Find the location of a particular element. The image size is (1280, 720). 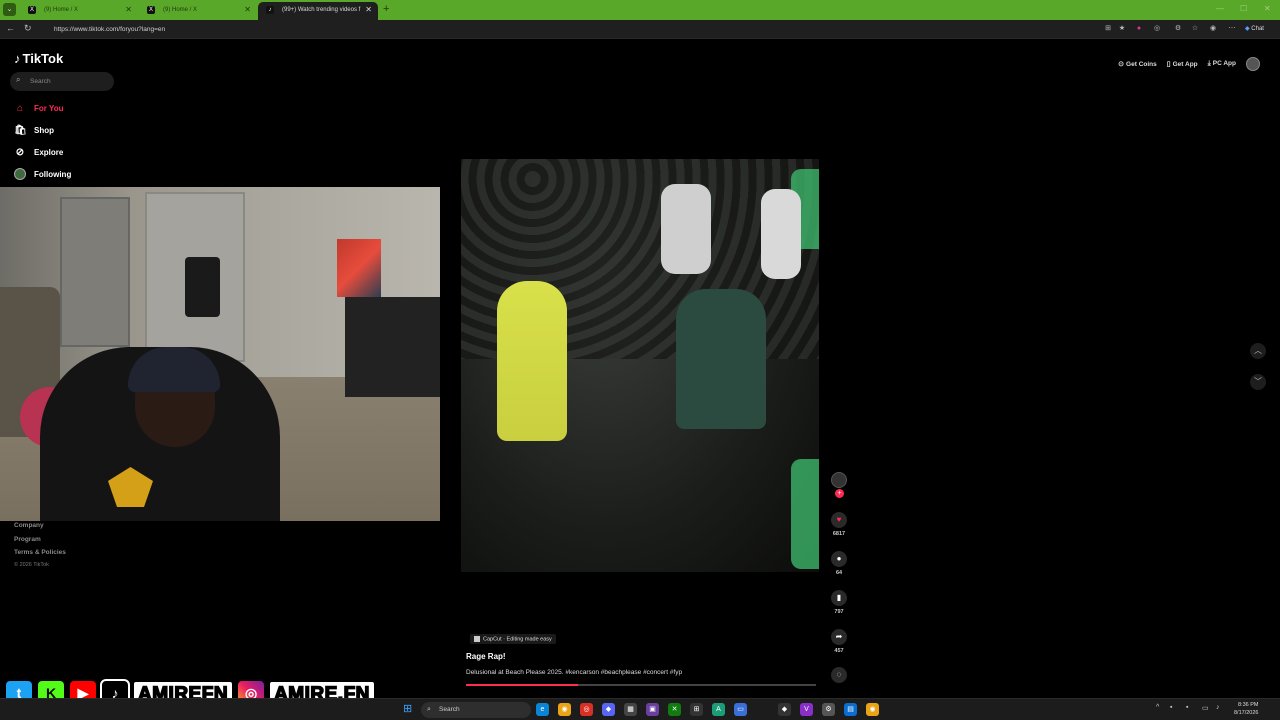

network-icon: ▭ is located at coordinates (1205, 708).